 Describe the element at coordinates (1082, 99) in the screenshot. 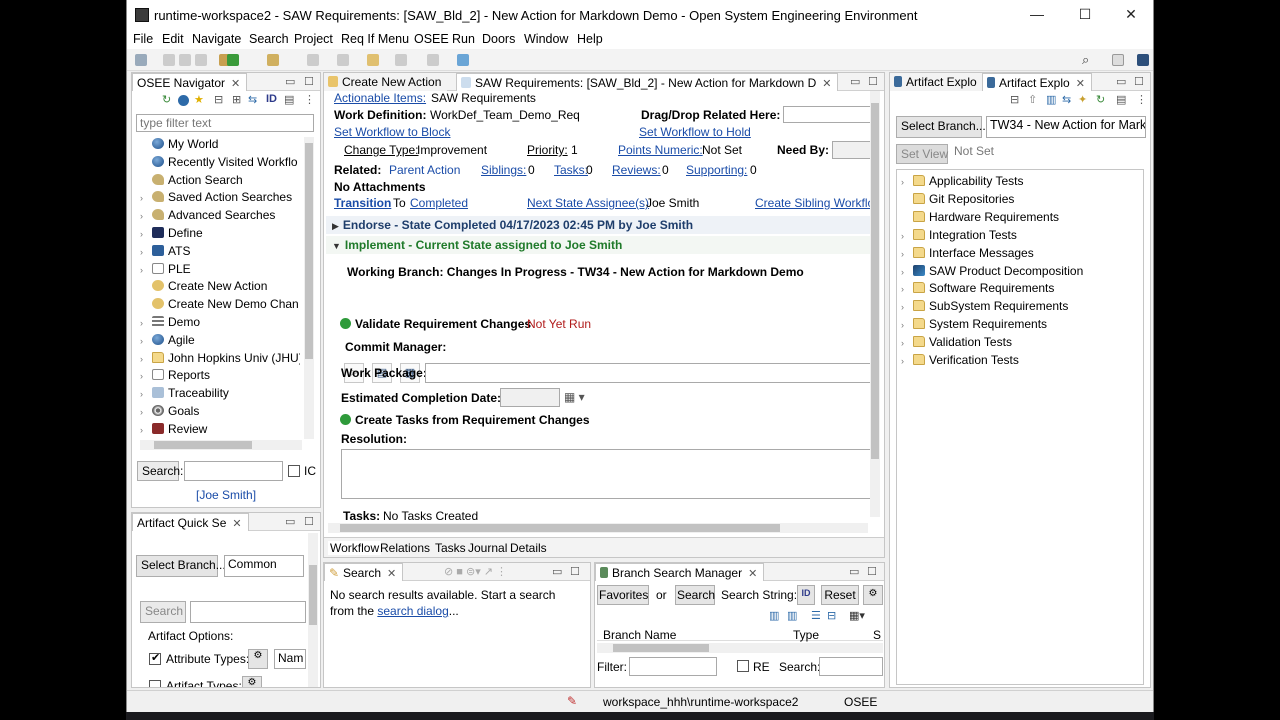

I see `wand-icon: ✦` at that location.